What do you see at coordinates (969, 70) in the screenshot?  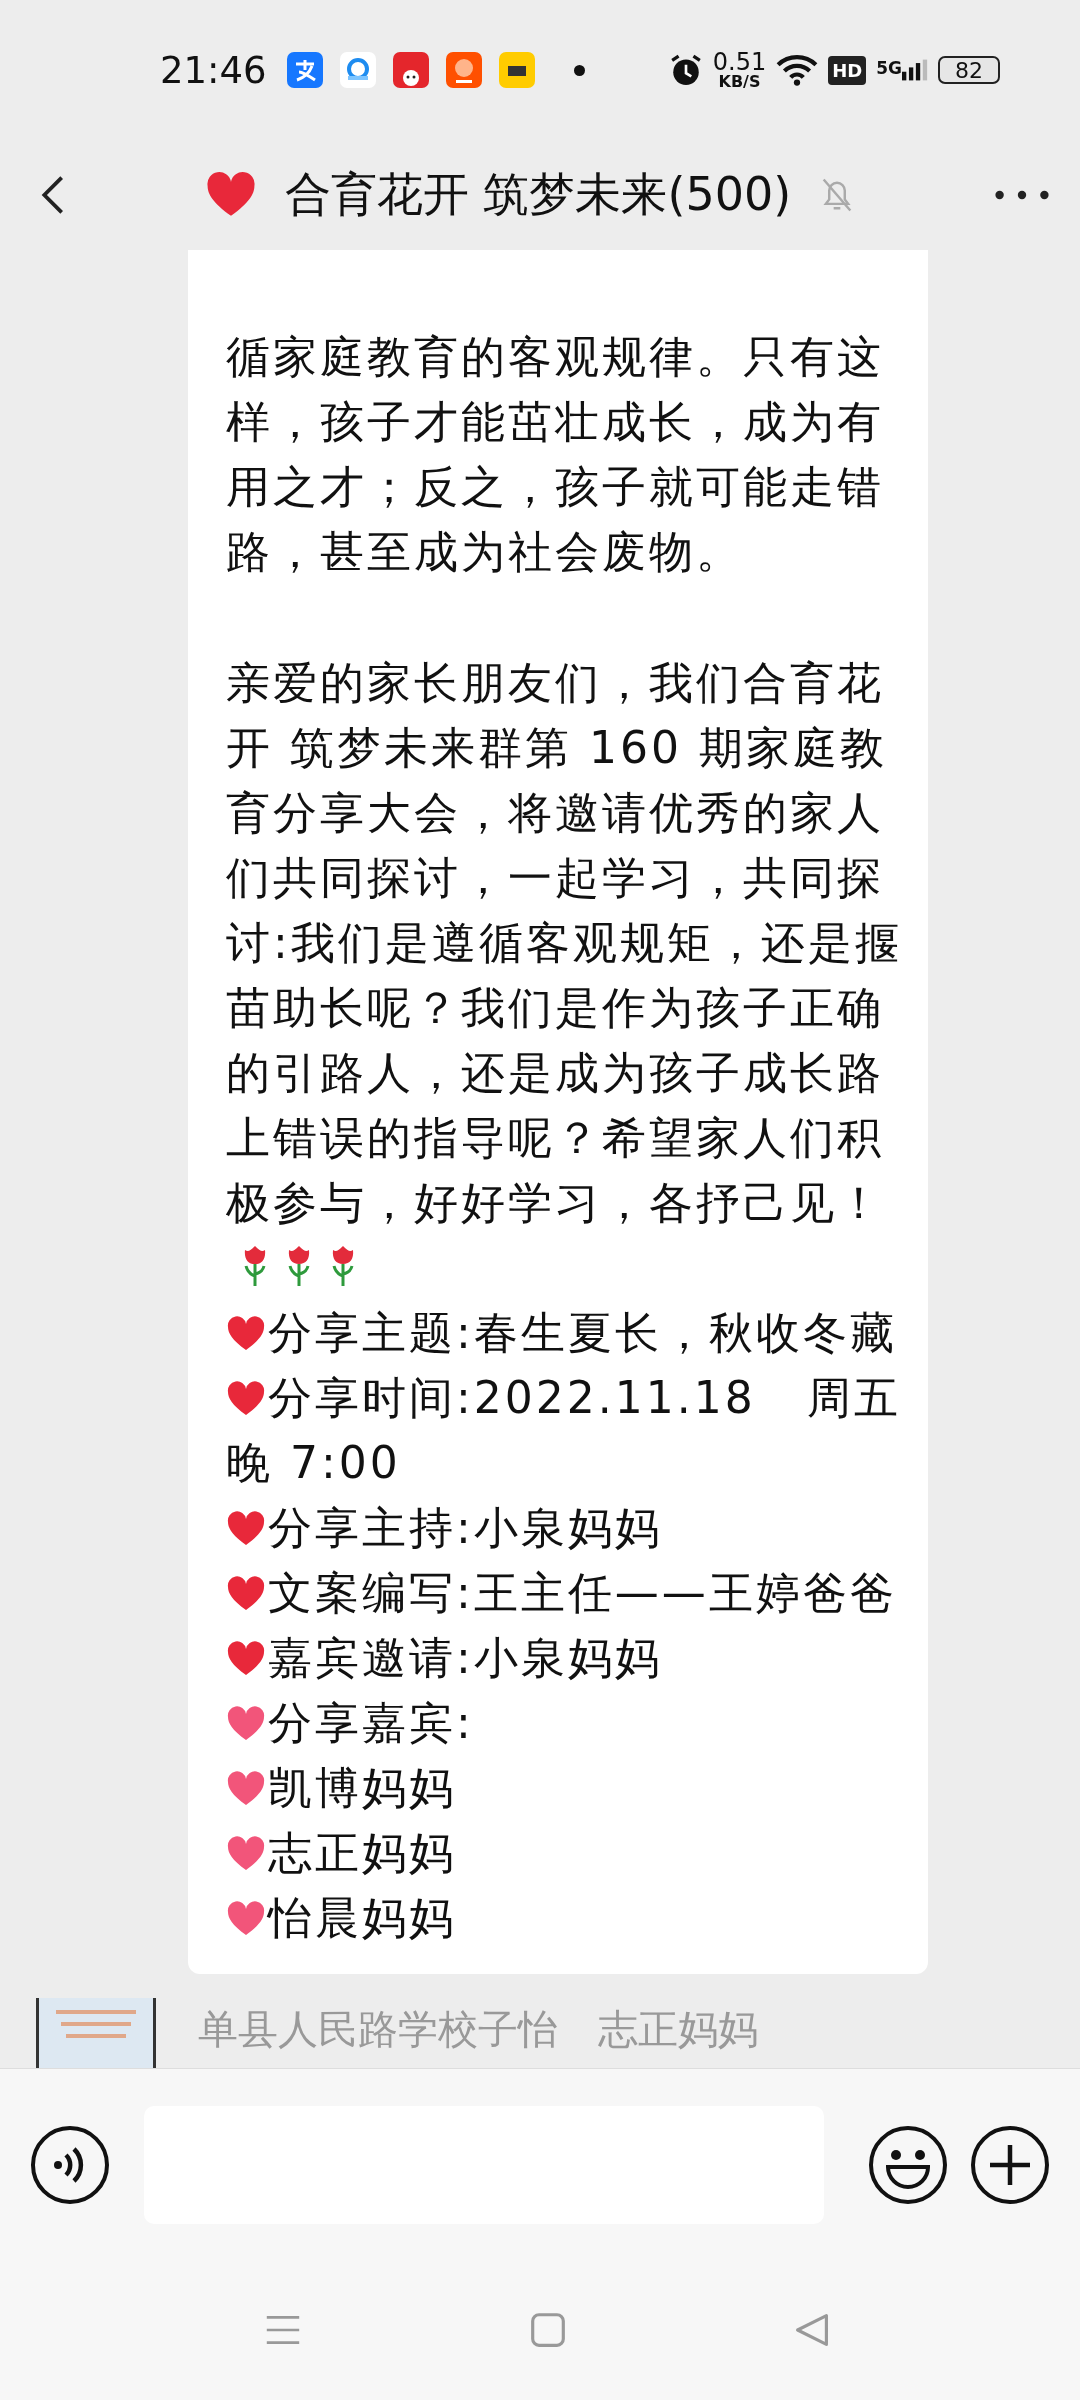 I see `battery-indicator: 82` at bounding box center [969, 70].